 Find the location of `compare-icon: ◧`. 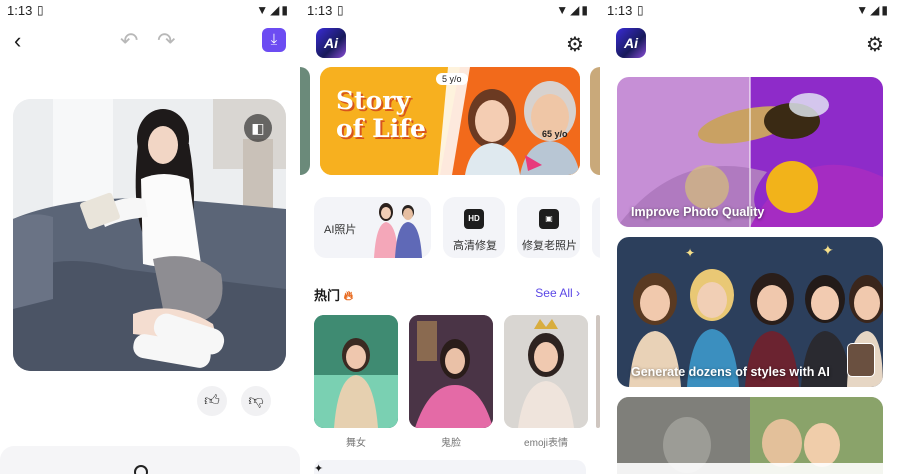

compare-icon: ◧ is located at coordinates (258, 128).